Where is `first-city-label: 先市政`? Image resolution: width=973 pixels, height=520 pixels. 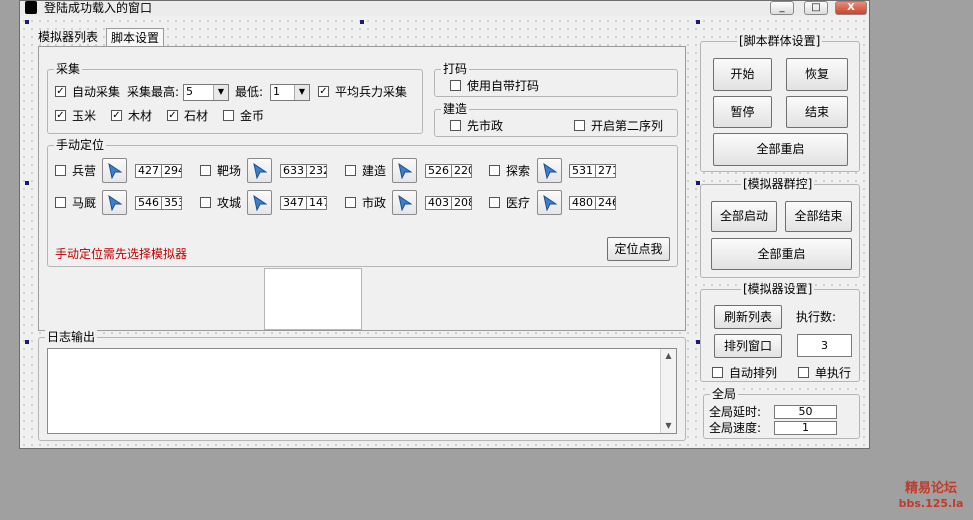 first-city-label: 先市政 is located at coordinates (485, 126).